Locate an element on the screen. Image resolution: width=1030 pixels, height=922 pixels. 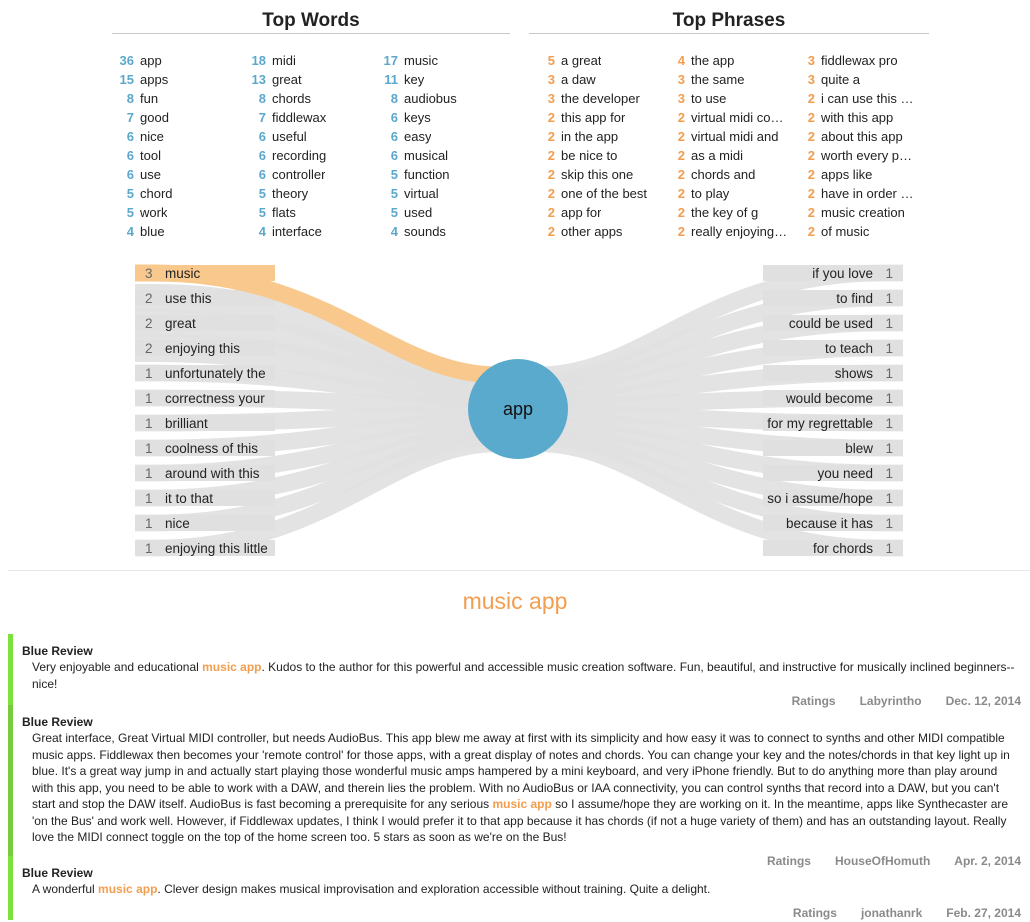
word-item: 8 chords is located at coordinates (310, 98).